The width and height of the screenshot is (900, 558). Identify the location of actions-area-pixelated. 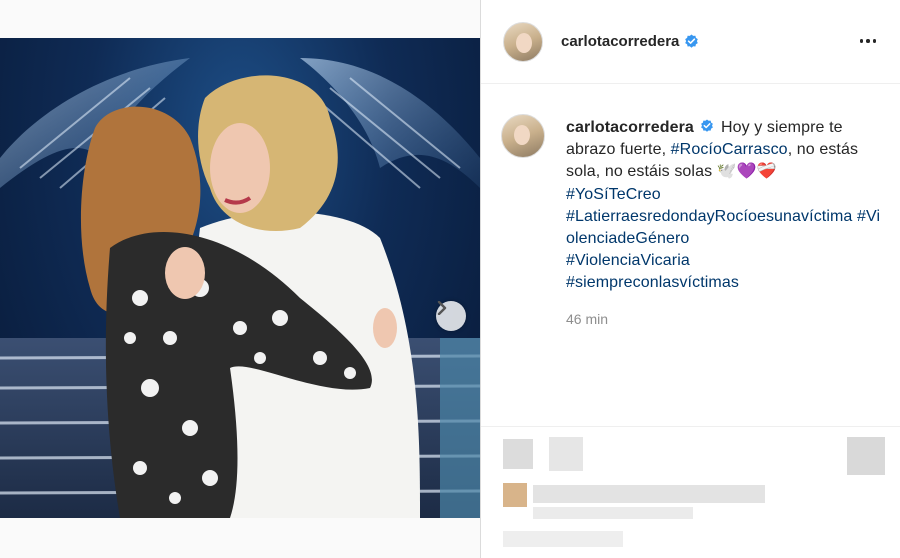
(690, 492).